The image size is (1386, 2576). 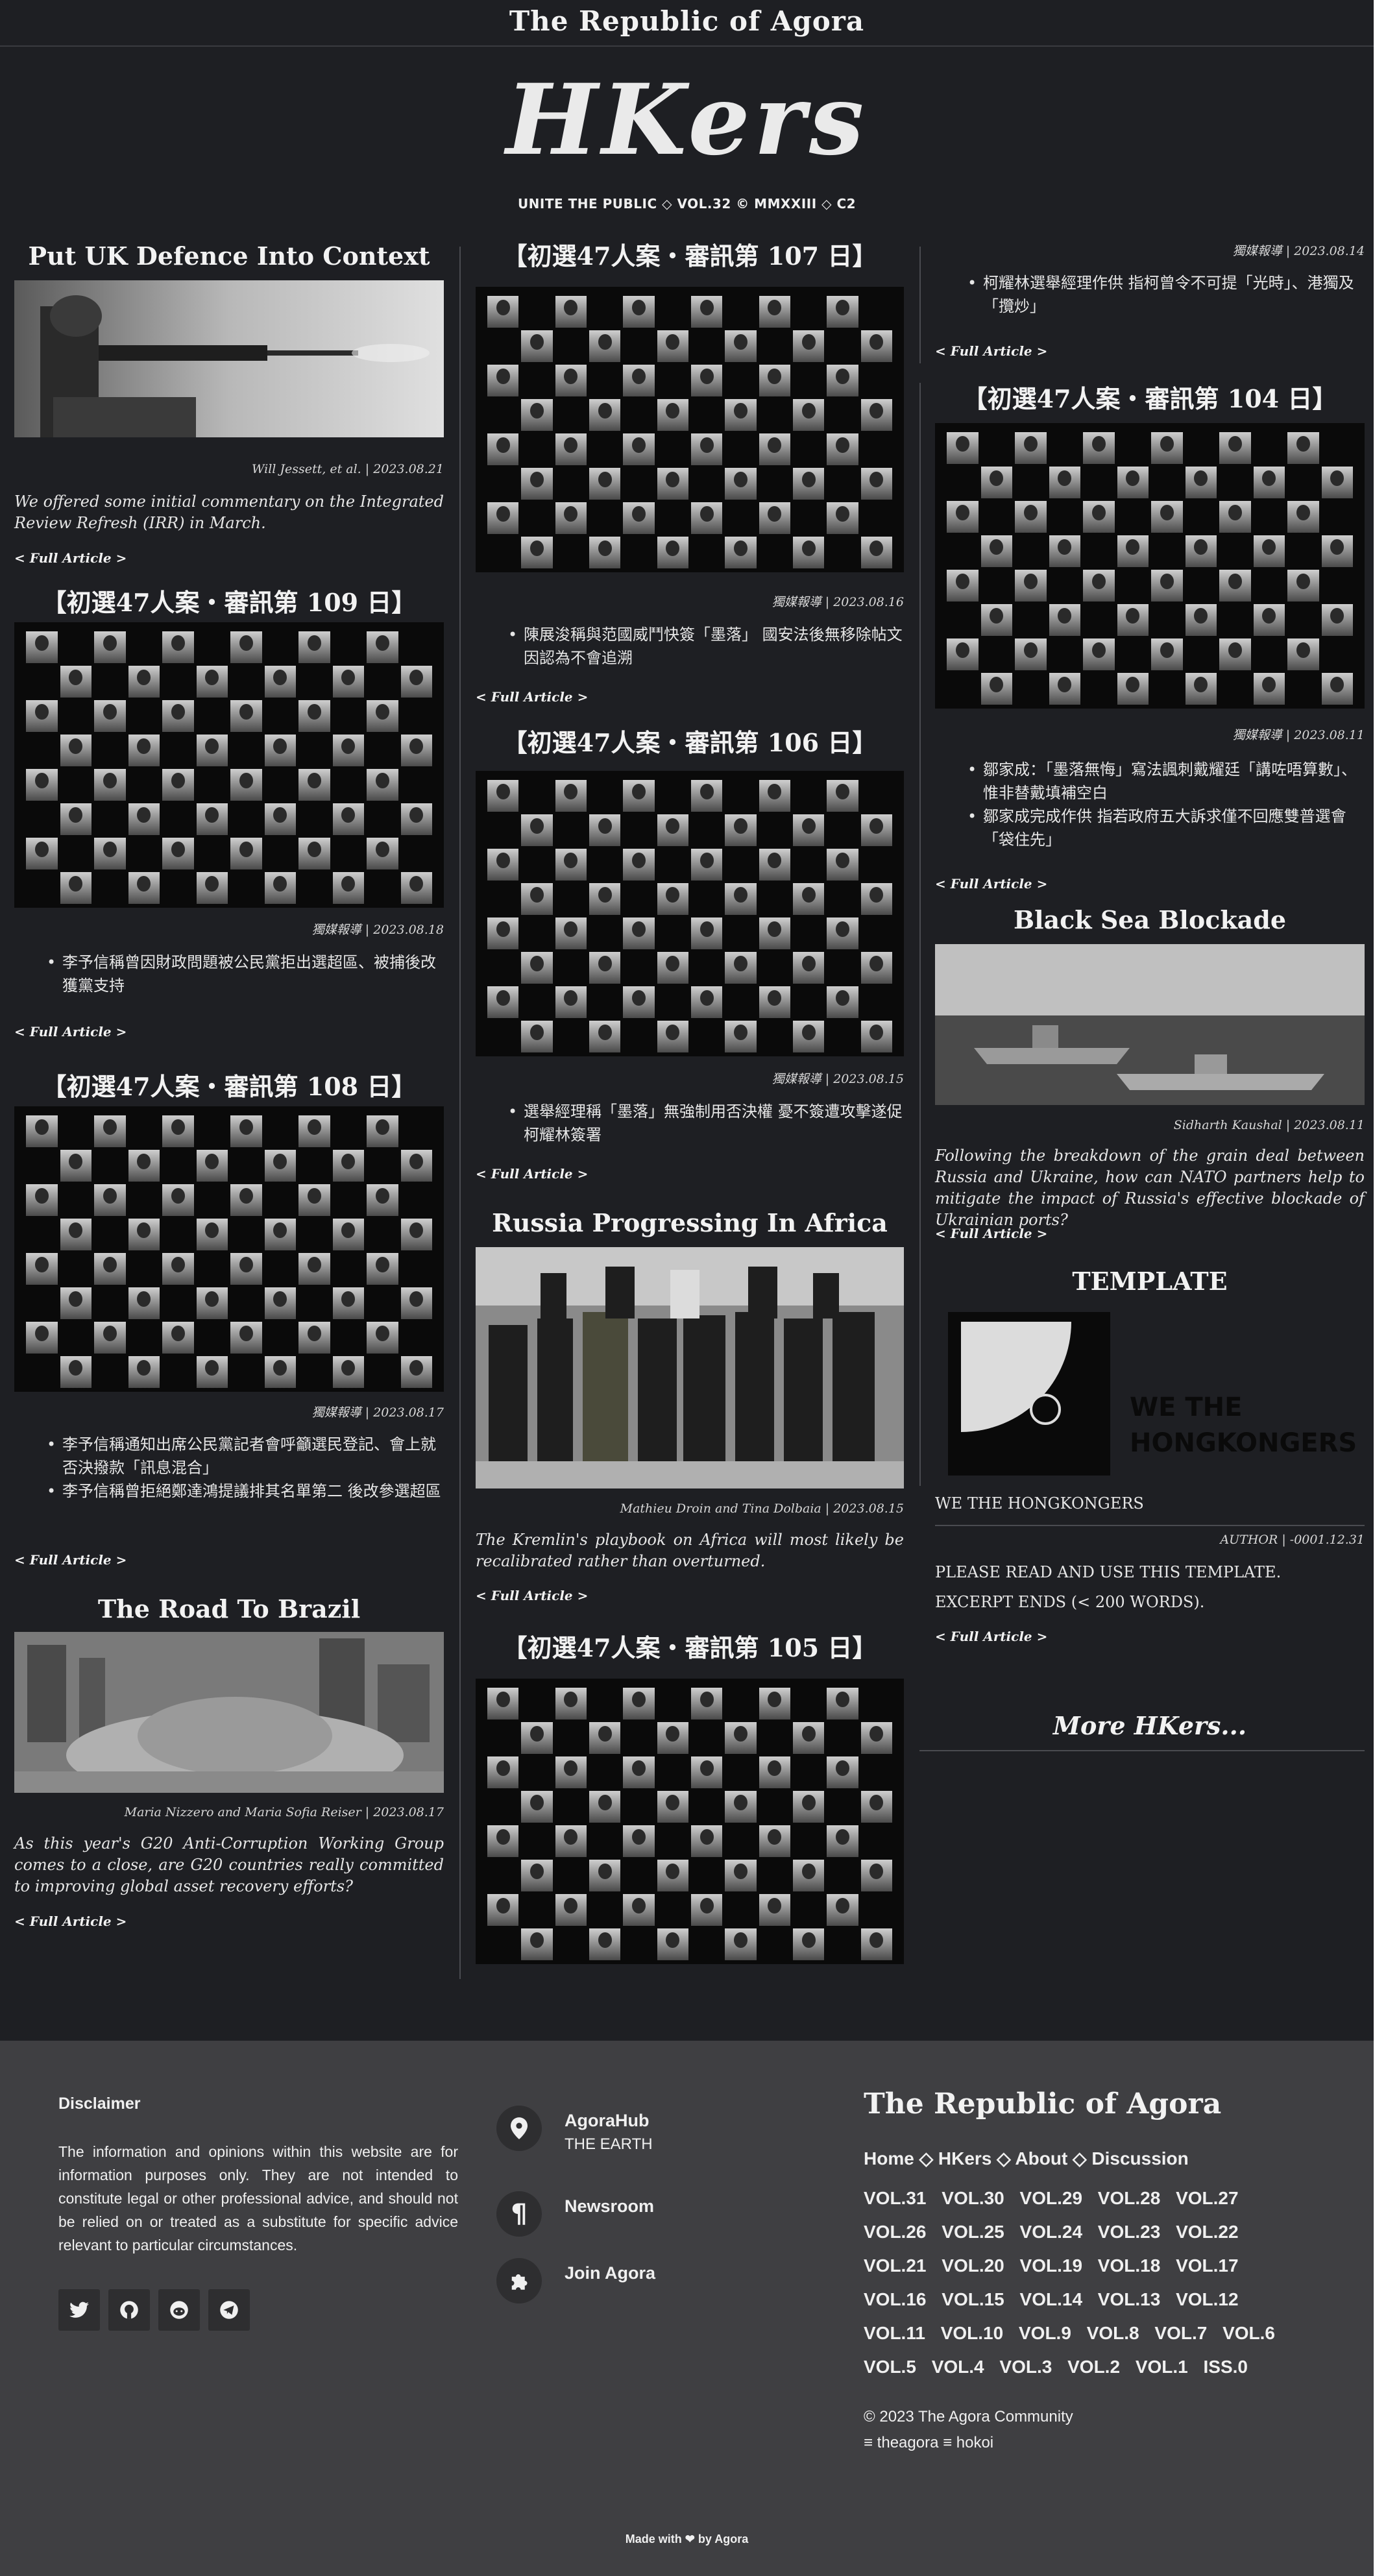 I want to click on volume-link: VOL.30, so click(x=973, y=2198).